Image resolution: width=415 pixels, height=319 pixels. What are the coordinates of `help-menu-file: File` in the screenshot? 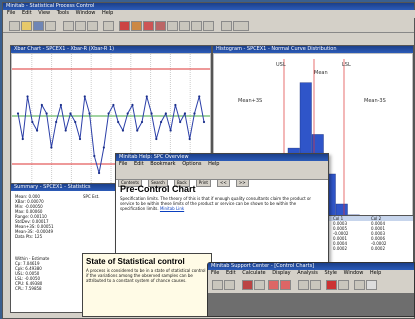 It's located at (123, 164).